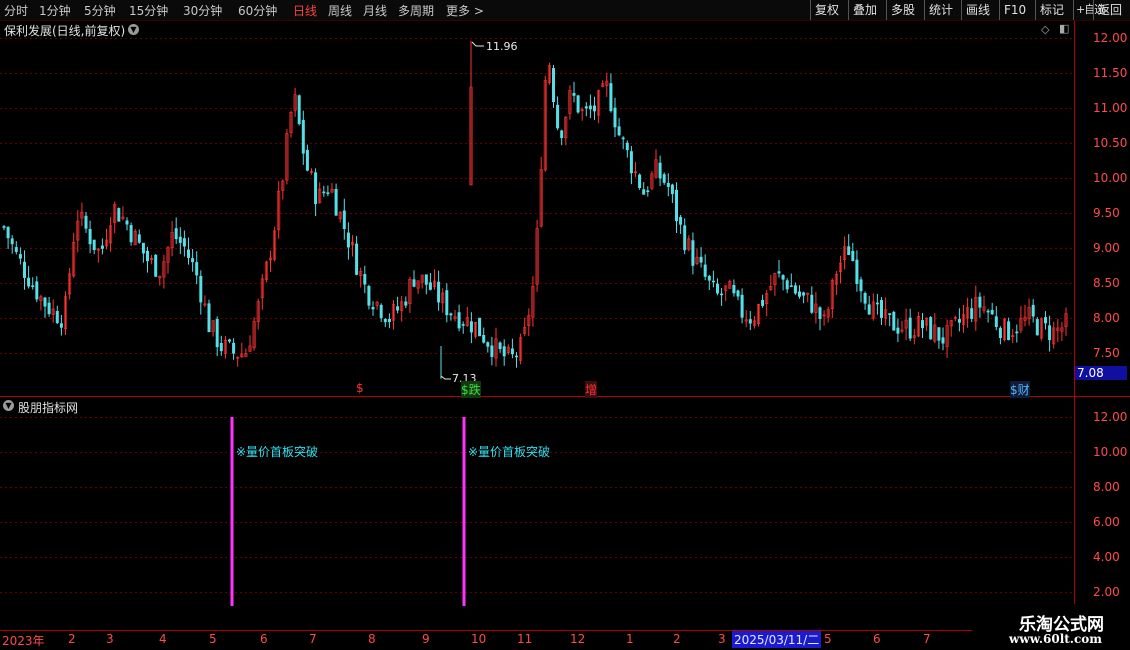 Image resolution: width=1130 pixels, height=650 pixels. Describe the element at coordinates (471, 389) in the screenshot. I see `event-tag-drop: $跌` at that location.